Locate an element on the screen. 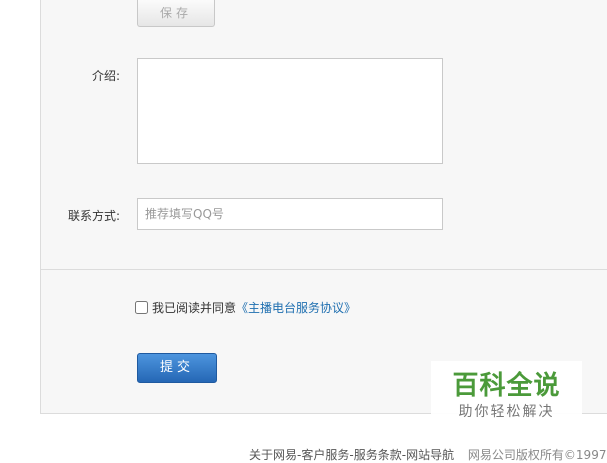 This screenshot has width=607, height=463. agree-checkbox is located at coordinates (141, 307).